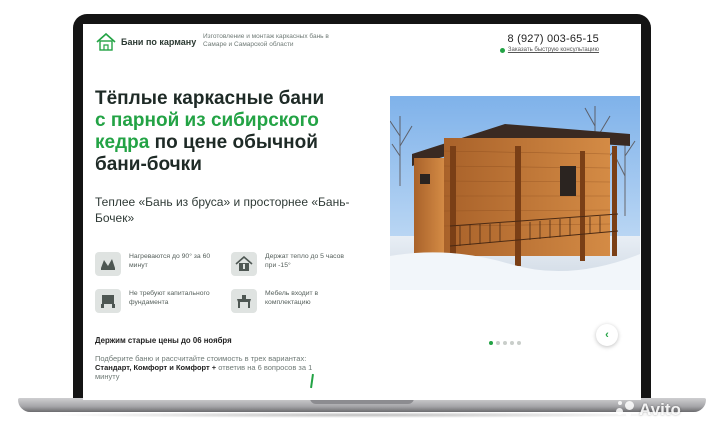  I want to click on headline-line-1: Тёплые каркасные бани, so click(210, 98).